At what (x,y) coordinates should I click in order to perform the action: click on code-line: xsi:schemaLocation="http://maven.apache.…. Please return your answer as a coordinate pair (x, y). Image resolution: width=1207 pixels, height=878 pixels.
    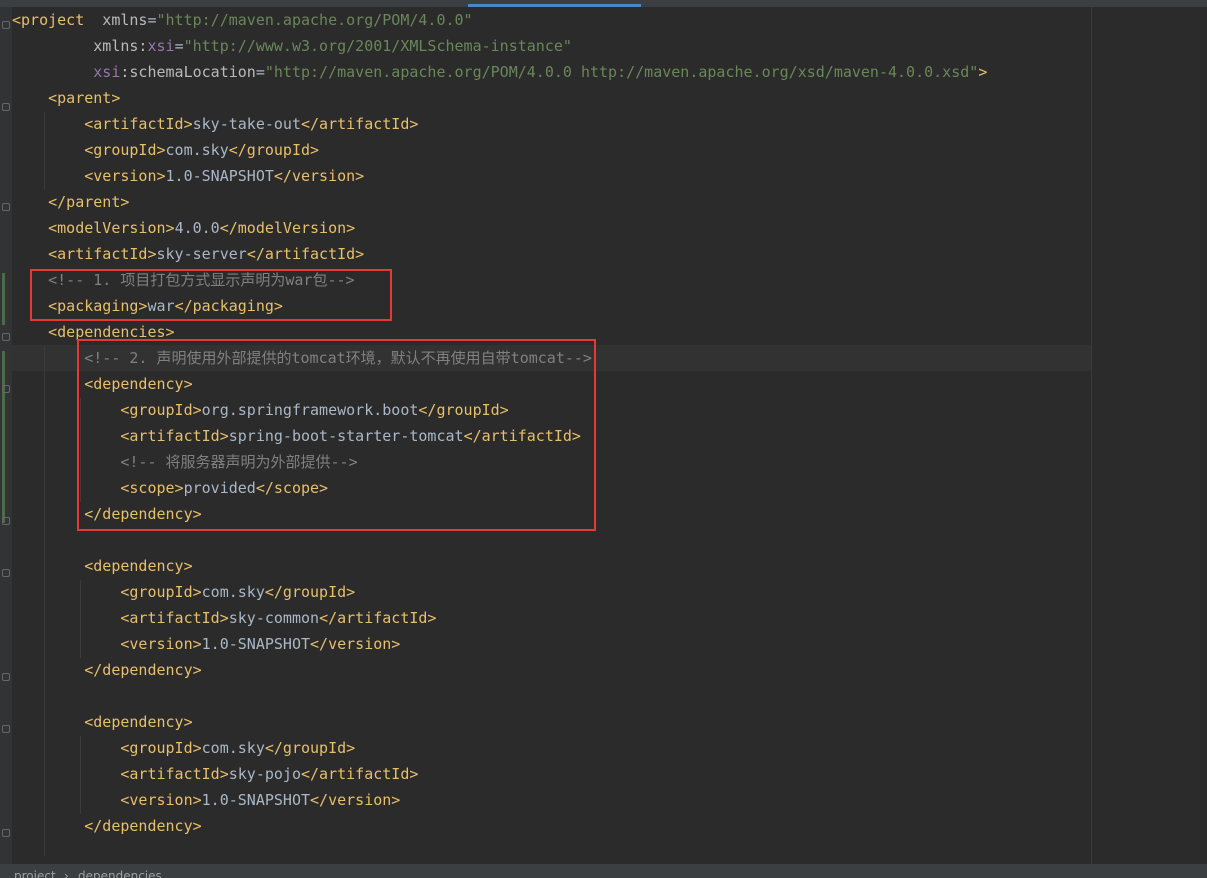
    Looking at the image, I should click on (499, 72).